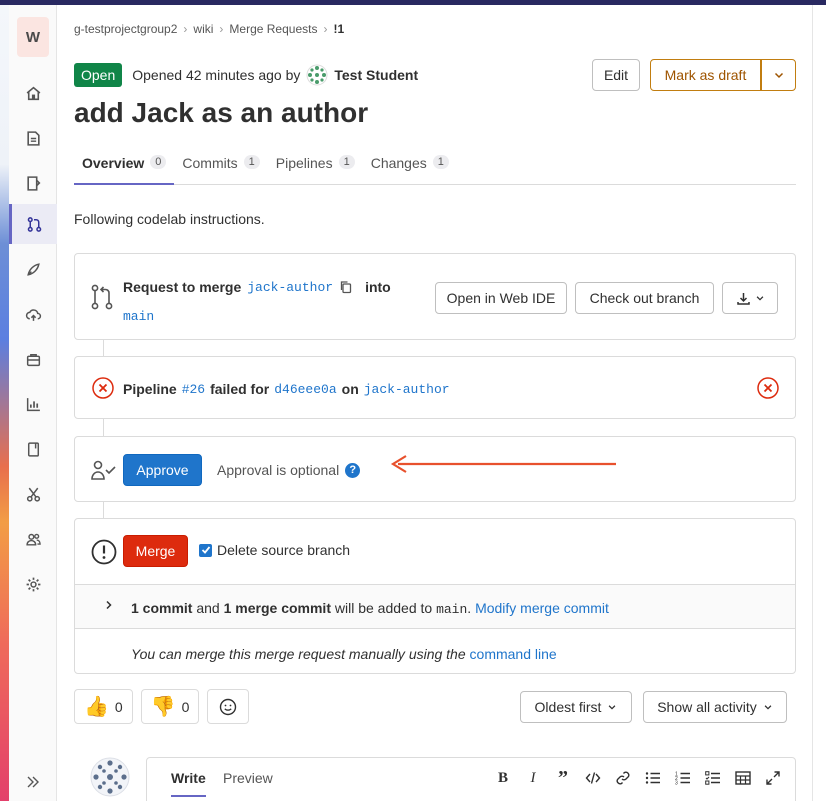  I want to click on sidebar-item-packages, so click(33, 359).